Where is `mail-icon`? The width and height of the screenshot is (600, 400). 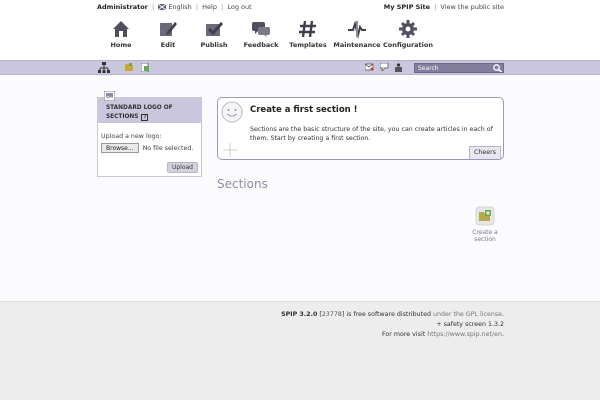
mail-icon is located at coordinates (369, 67).